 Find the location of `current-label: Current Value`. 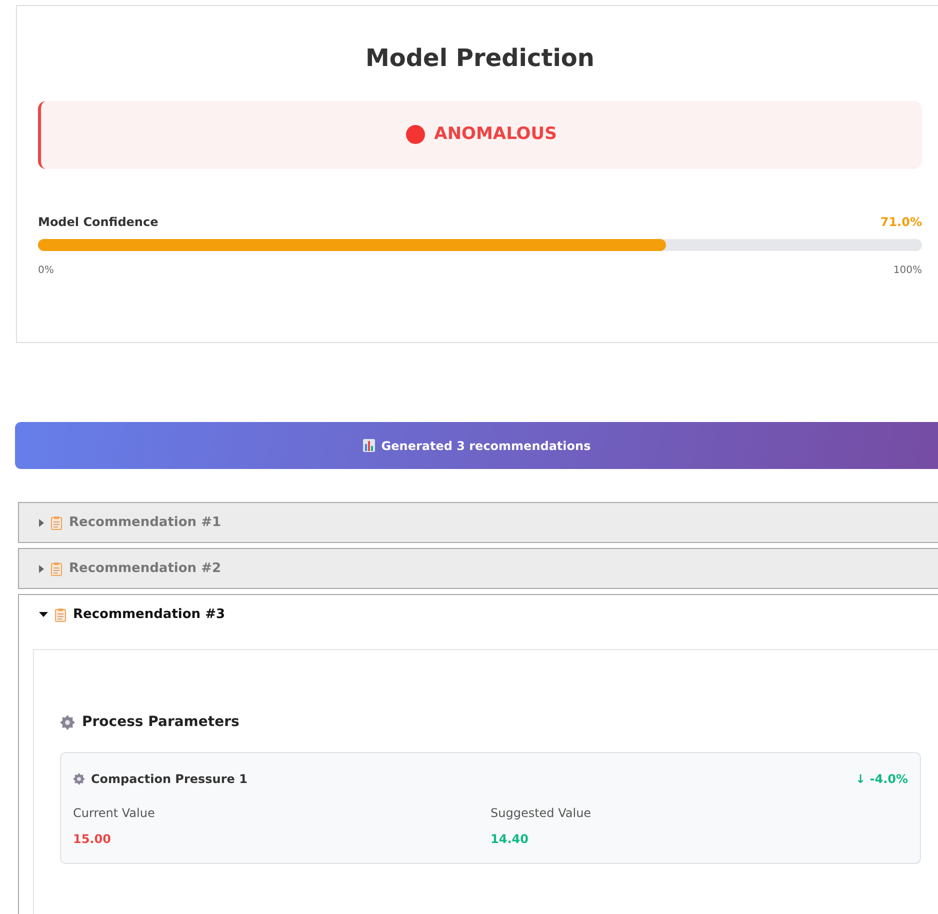

current-label: Current Value is located at coordinates (114, 813).